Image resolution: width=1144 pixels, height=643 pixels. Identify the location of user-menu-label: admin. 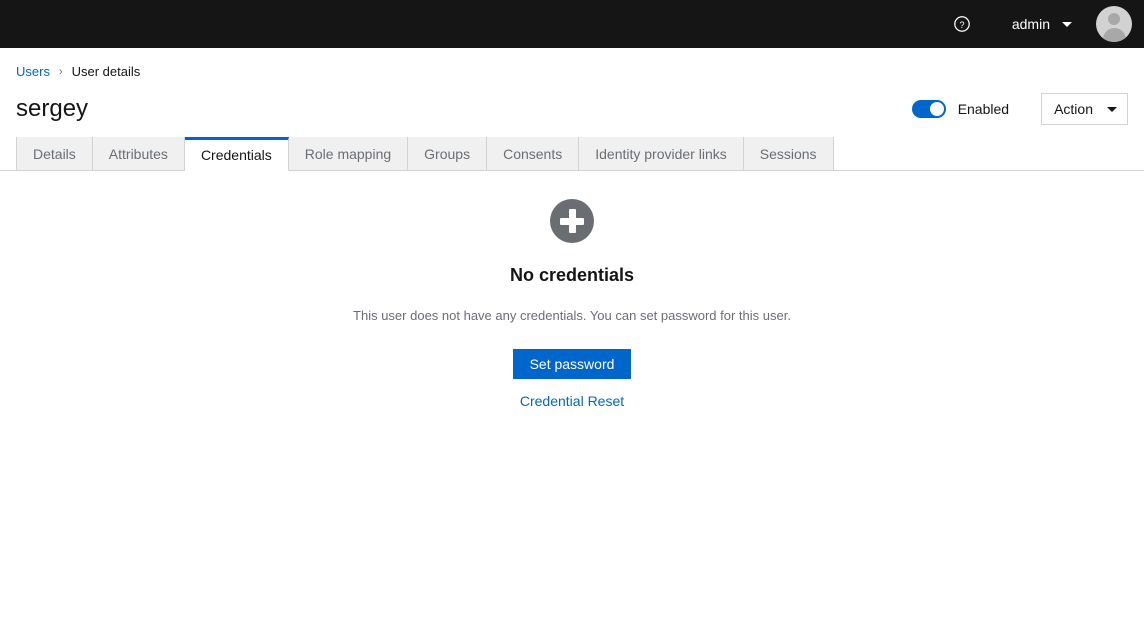
(1030, 24).